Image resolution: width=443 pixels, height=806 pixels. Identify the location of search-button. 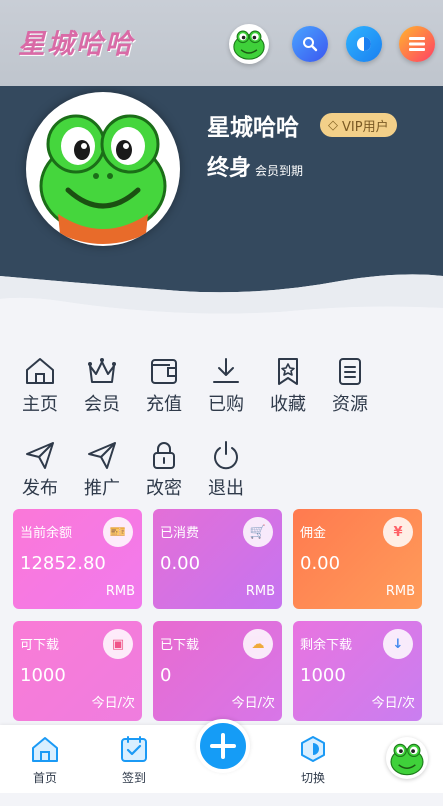
(310, 44).